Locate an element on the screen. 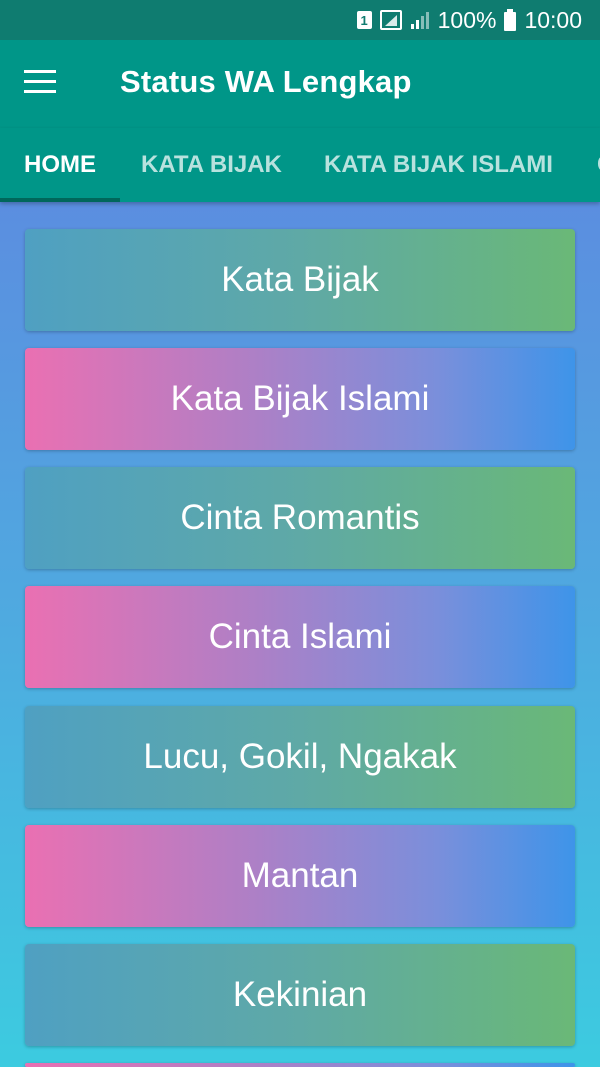 This screenshot has height=1067, width=600. tab-kata-bijak: KATA BIJAK is located at coordinates (211, 165).